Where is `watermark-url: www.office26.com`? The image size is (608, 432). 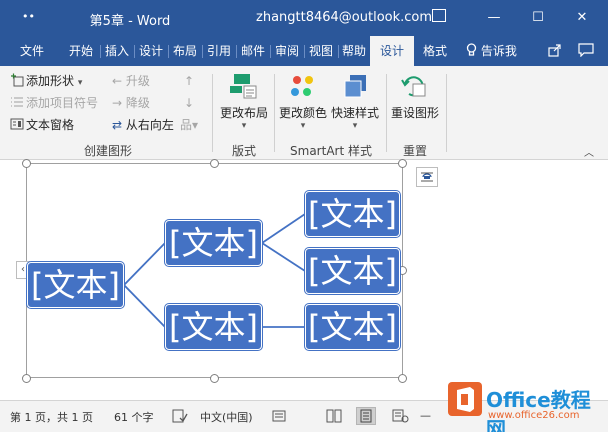
watermark-url: www.office26.com is located at coordinates (534, 415).